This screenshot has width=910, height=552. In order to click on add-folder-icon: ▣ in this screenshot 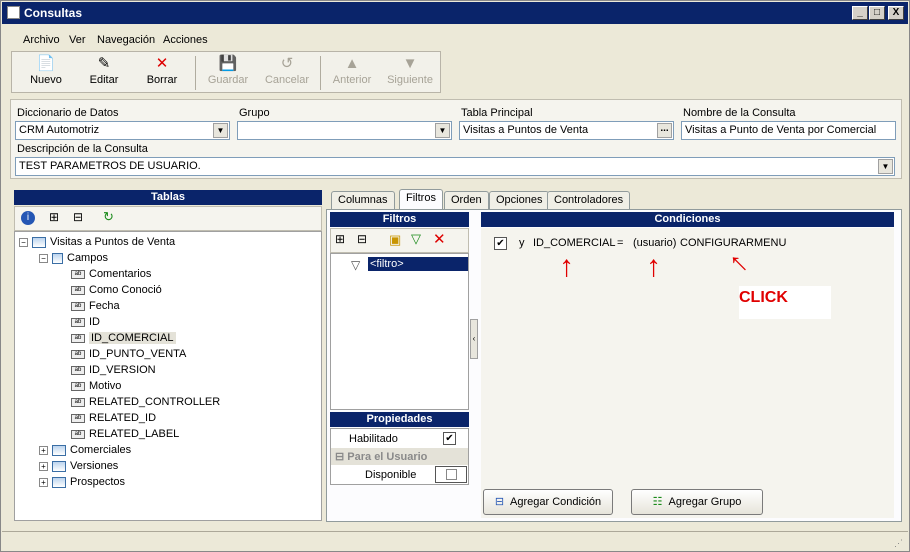, I will do `click(395, 240)`.